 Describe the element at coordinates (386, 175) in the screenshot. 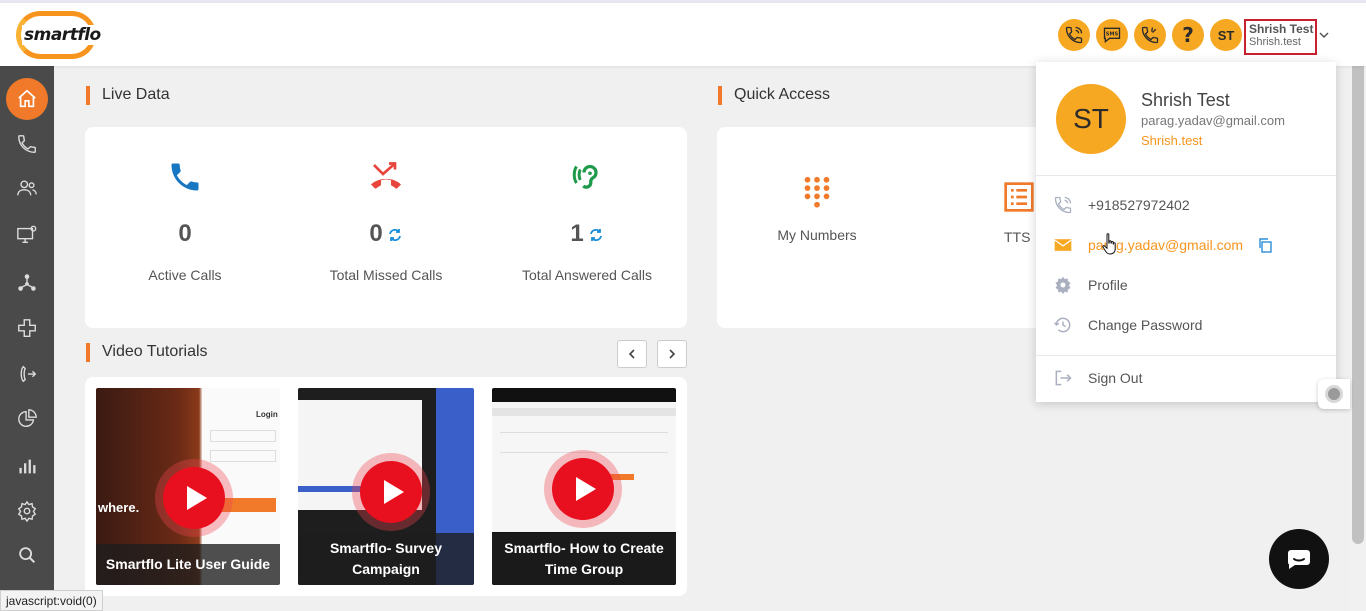

I see `missed-call-icon` at that location.